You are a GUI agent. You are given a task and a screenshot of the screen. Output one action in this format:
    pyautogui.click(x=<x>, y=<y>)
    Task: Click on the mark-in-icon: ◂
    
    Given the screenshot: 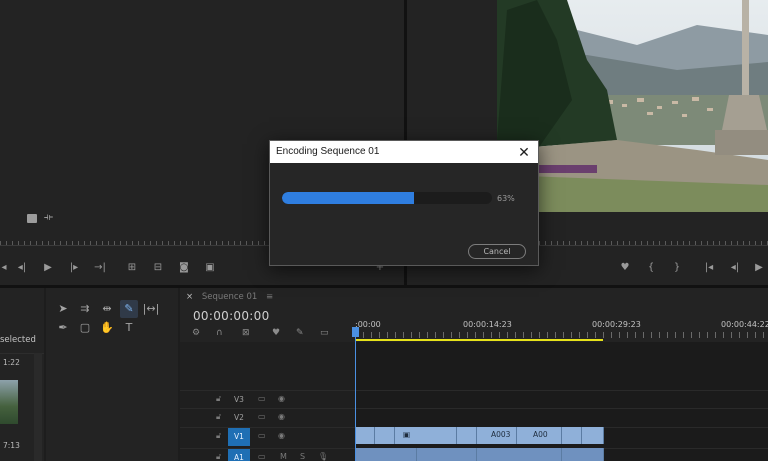 What is the action you would take?
    pyautogui.click(x=6, y=268)
    